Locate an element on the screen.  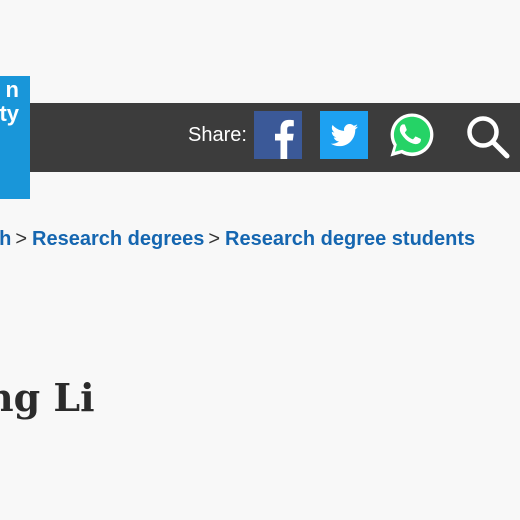
university-logo: n ty is located at coordinates (15, 137).